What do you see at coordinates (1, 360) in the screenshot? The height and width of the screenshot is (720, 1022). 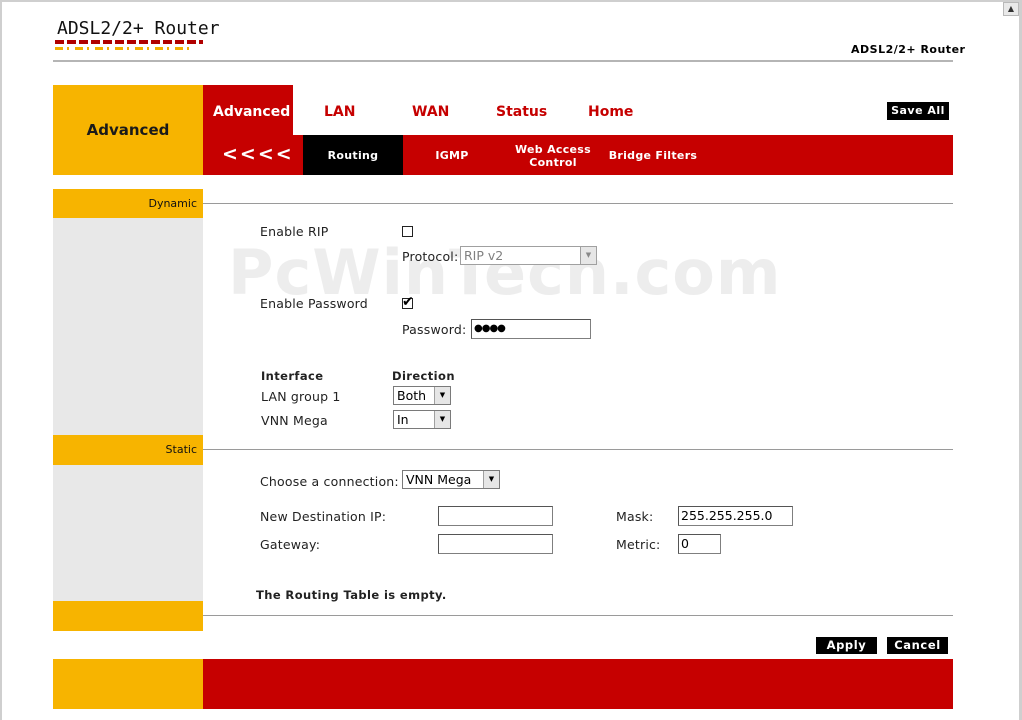 I see `window-border-left` at bounding box center [1, 360].